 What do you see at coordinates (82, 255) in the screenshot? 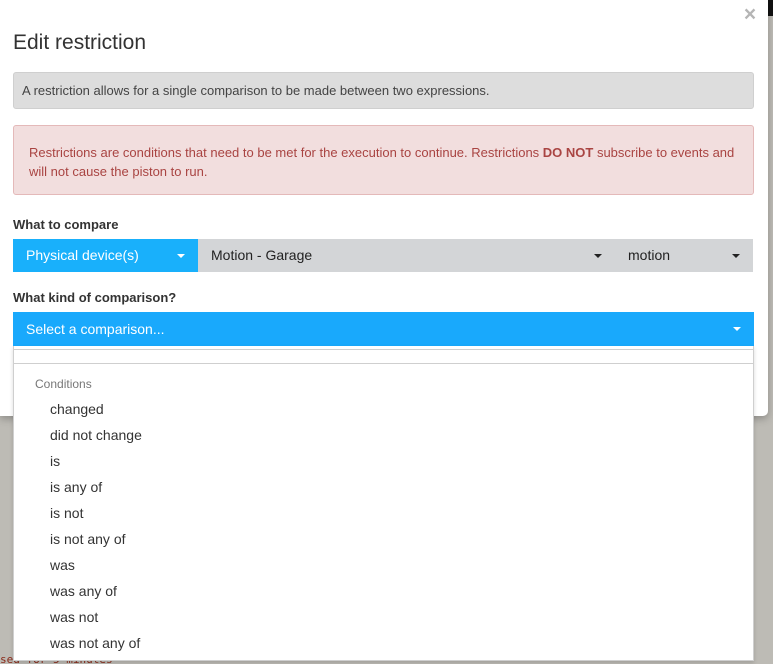
I see `operand-type-value: Physical device(s)` at bounding box center [82, 255].